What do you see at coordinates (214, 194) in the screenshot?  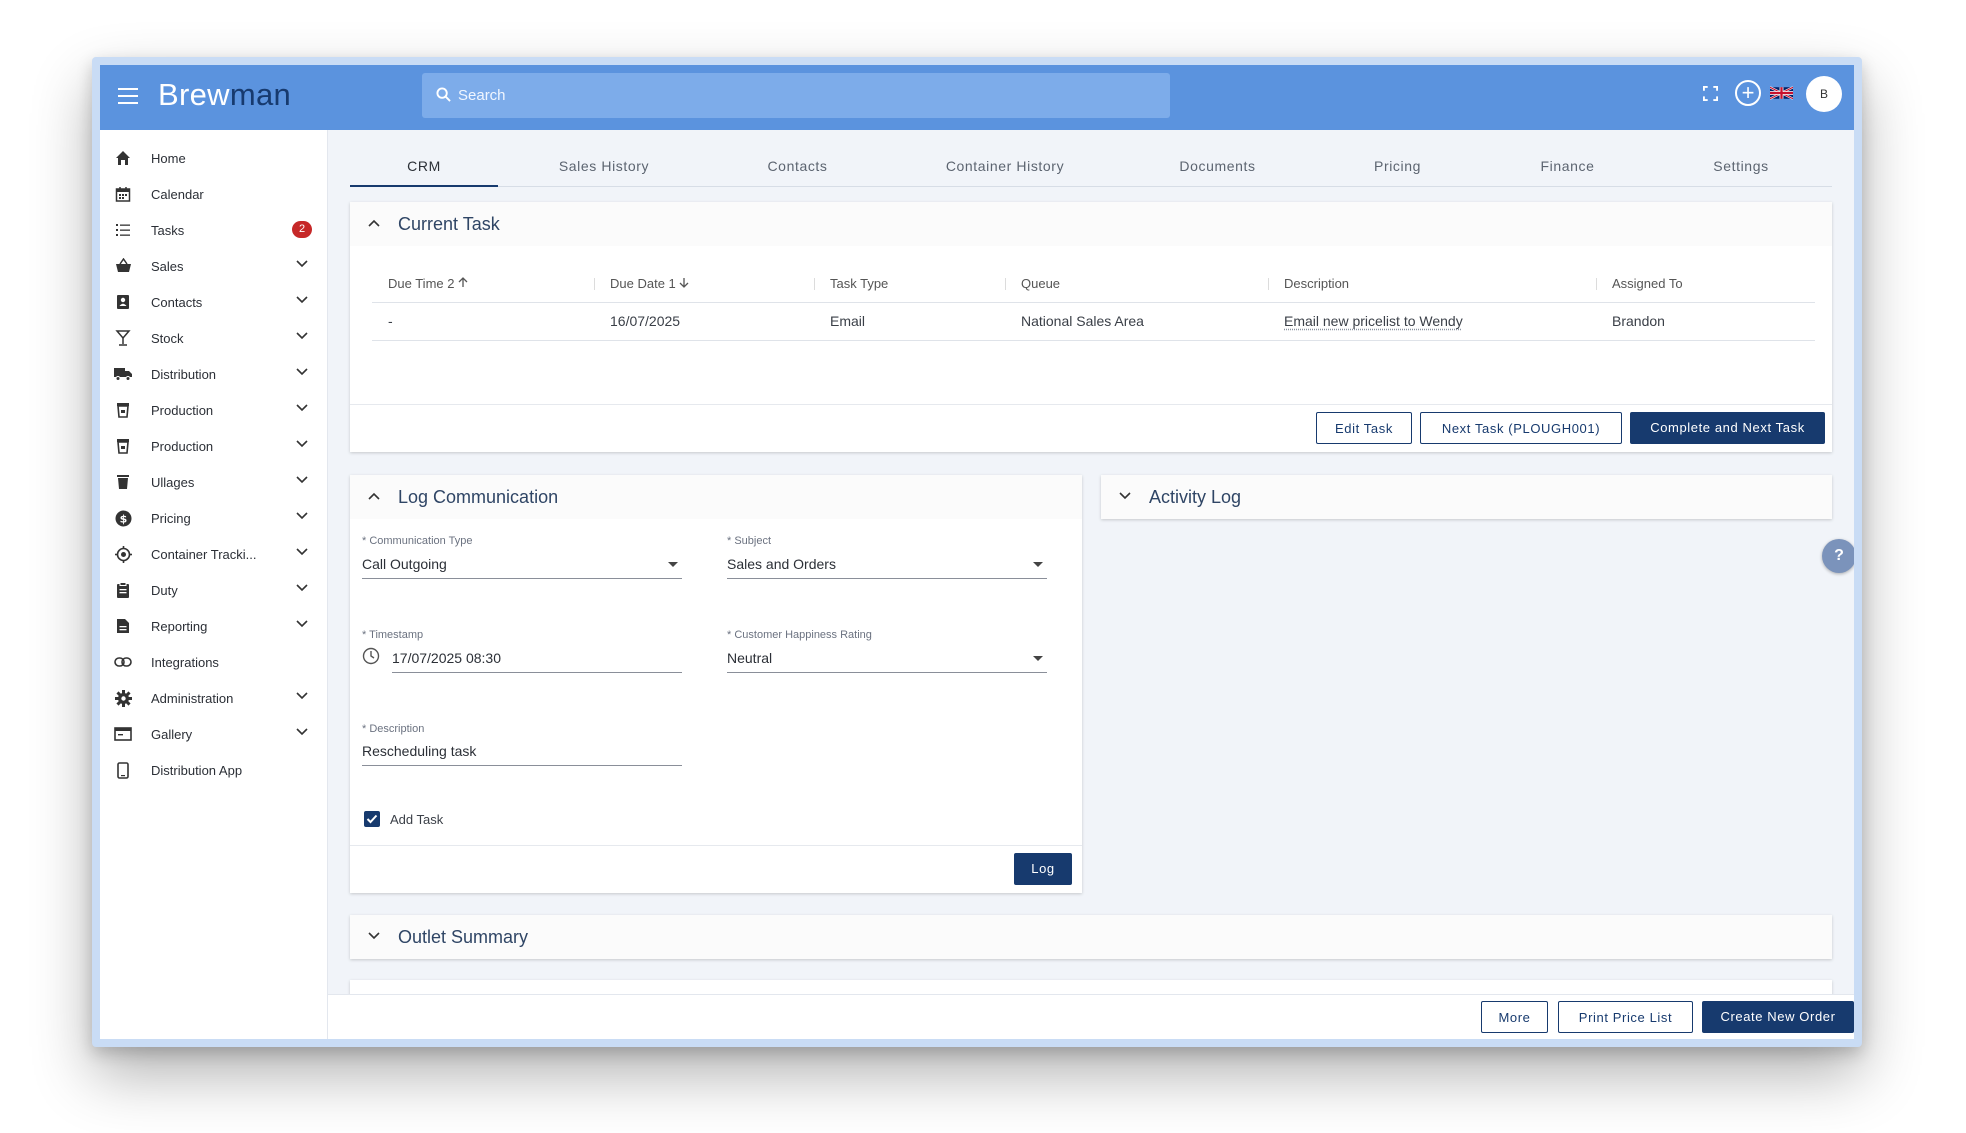 I see `sidebar-item-calendar: Calendar` at bounding box center [214, 194].